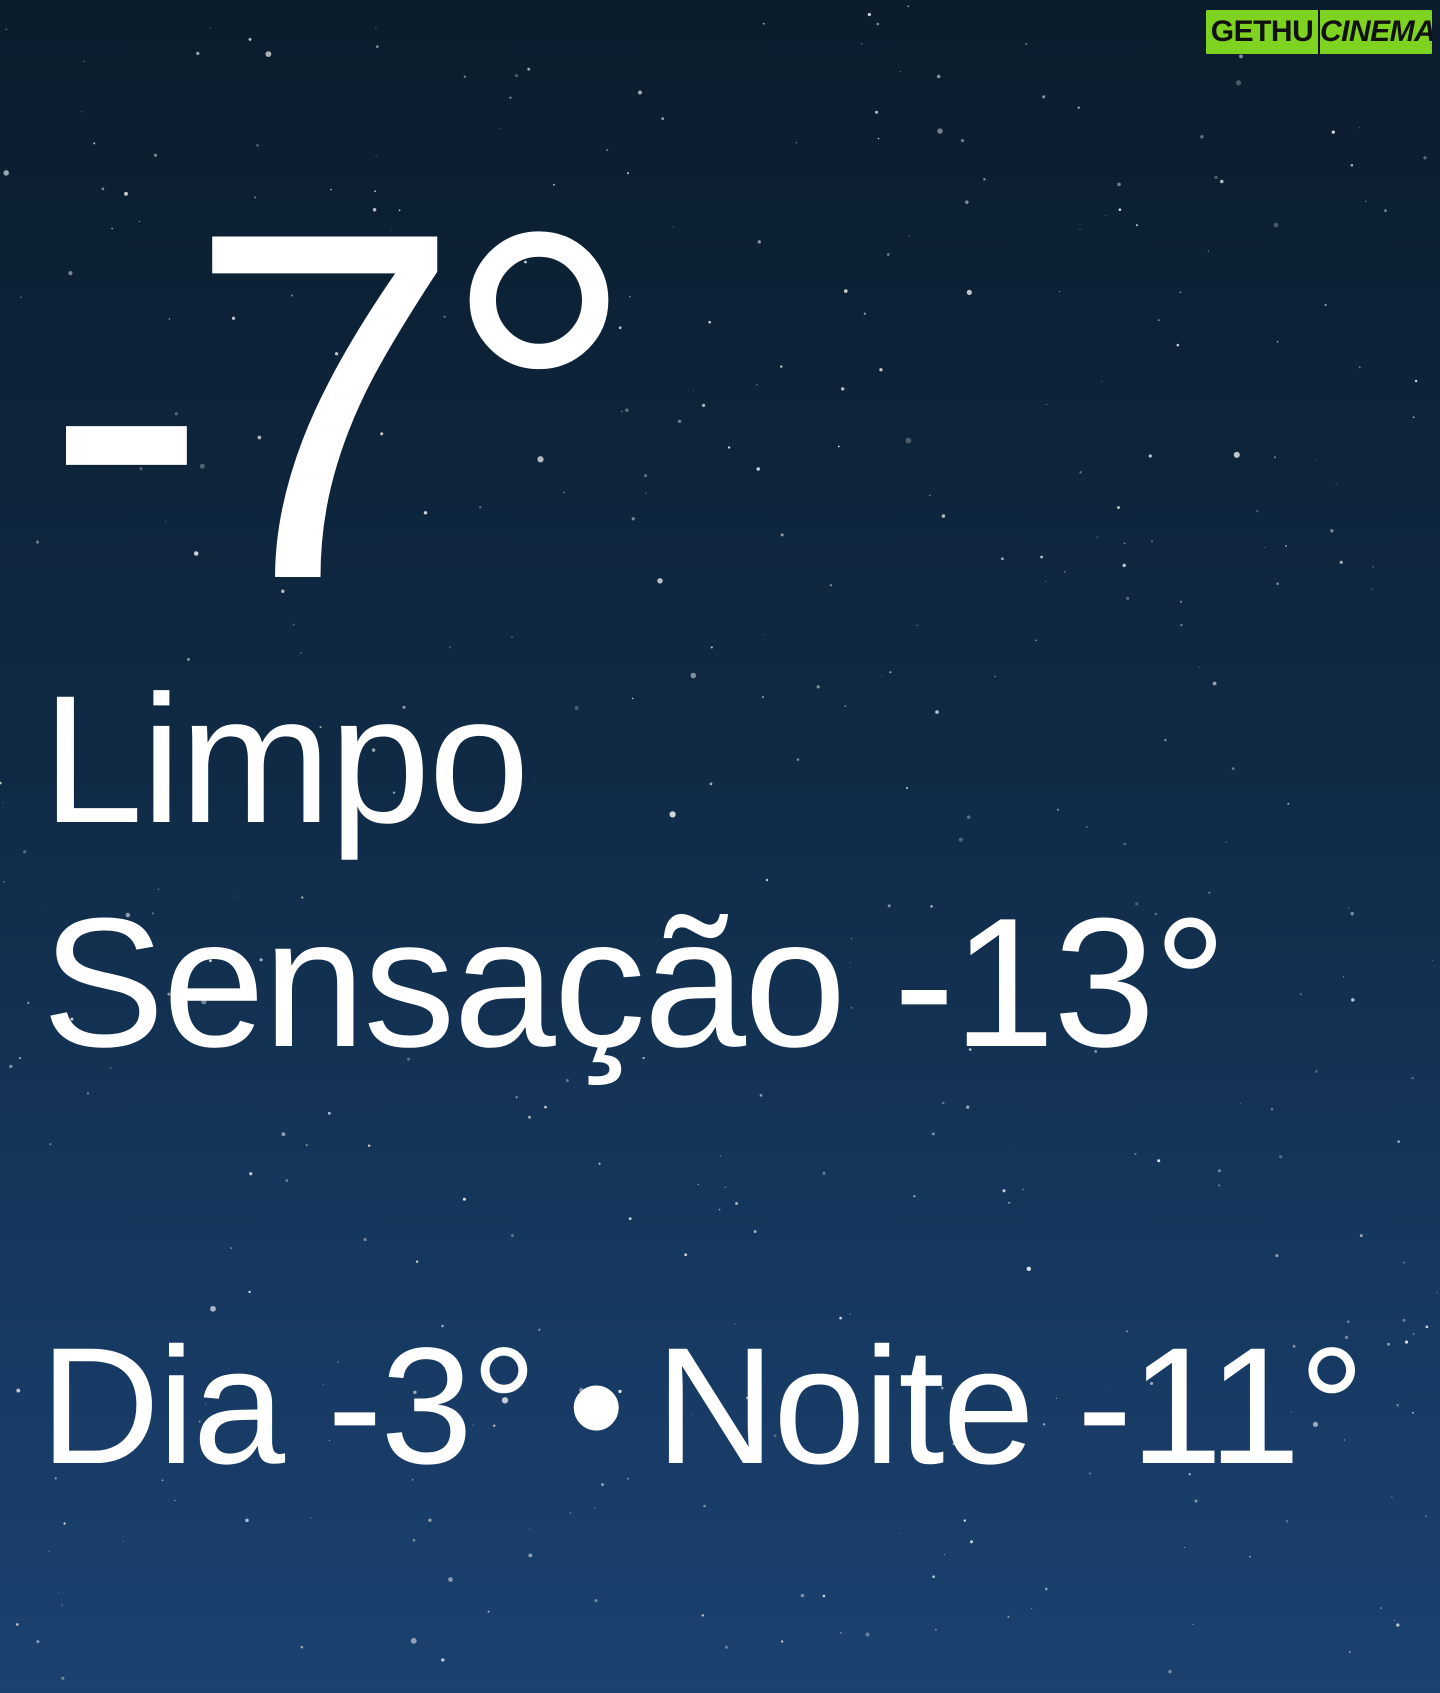 Image resolution: width=1440 pixels, height=1693 pixels. What do you see at coordinates (1319, 32) in the screenshot?
I see `watermark-logo: GETHU CINEMA` at bounding box center [1319, 32].